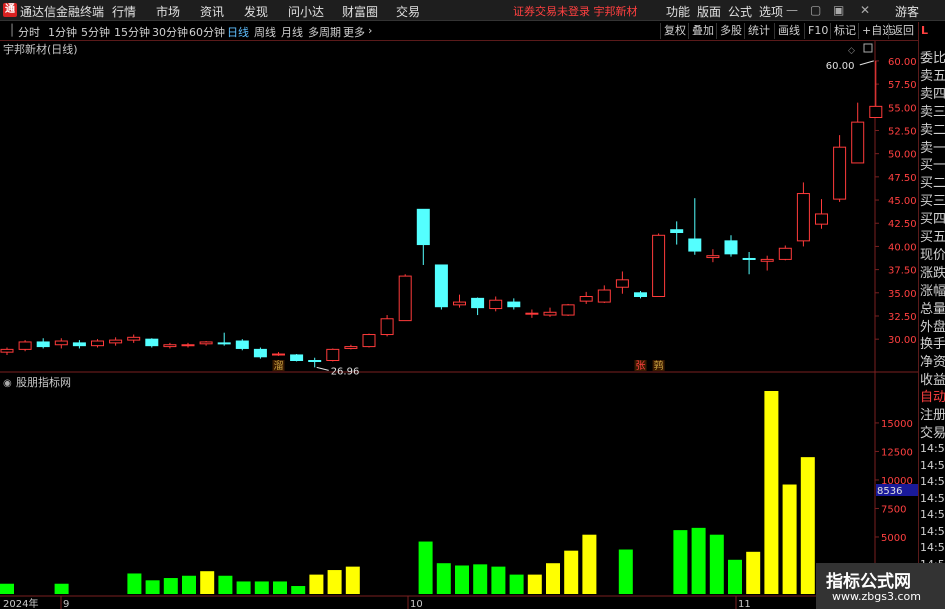  Describe the element at coordinates (788, 31) in the screenshot. I see `tool-draw-button: 画线` at that location.